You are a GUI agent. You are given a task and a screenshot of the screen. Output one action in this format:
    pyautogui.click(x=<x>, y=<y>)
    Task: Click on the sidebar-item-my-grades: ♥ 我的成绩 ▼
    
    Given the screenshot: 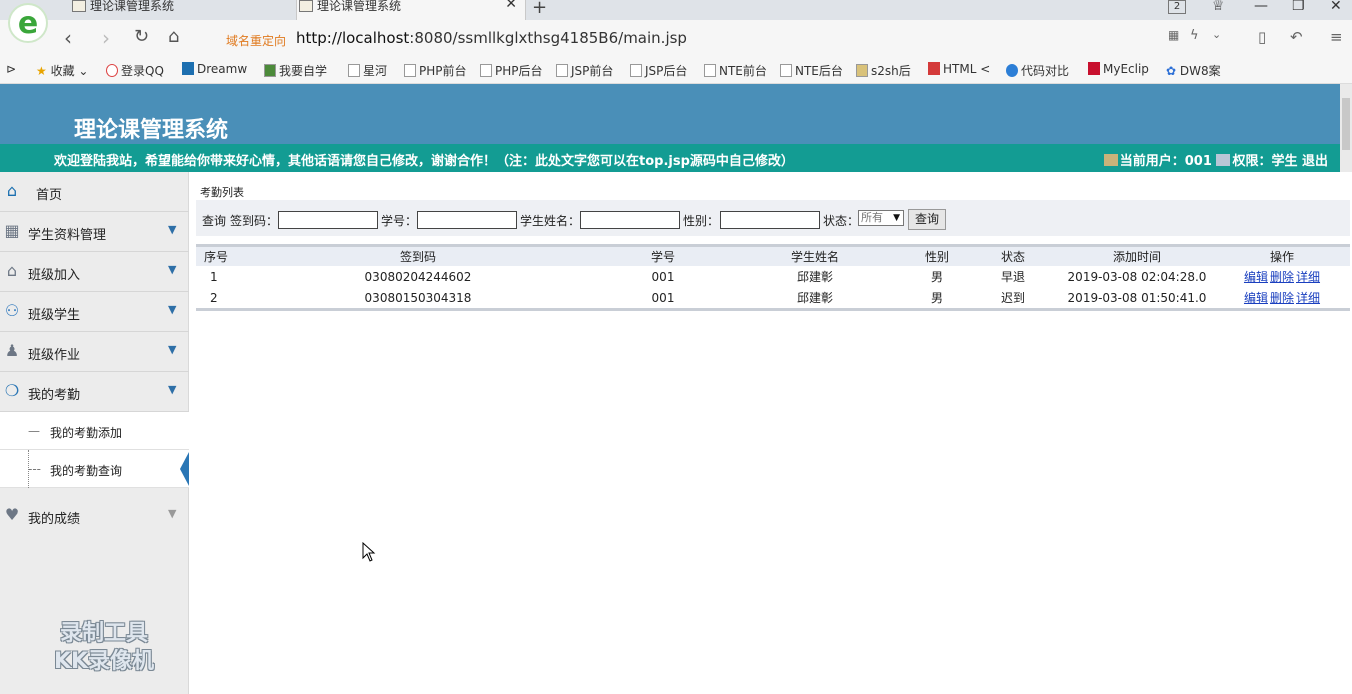 What is the action you would take?
    pyautogui.click(x=94, y=516)
    